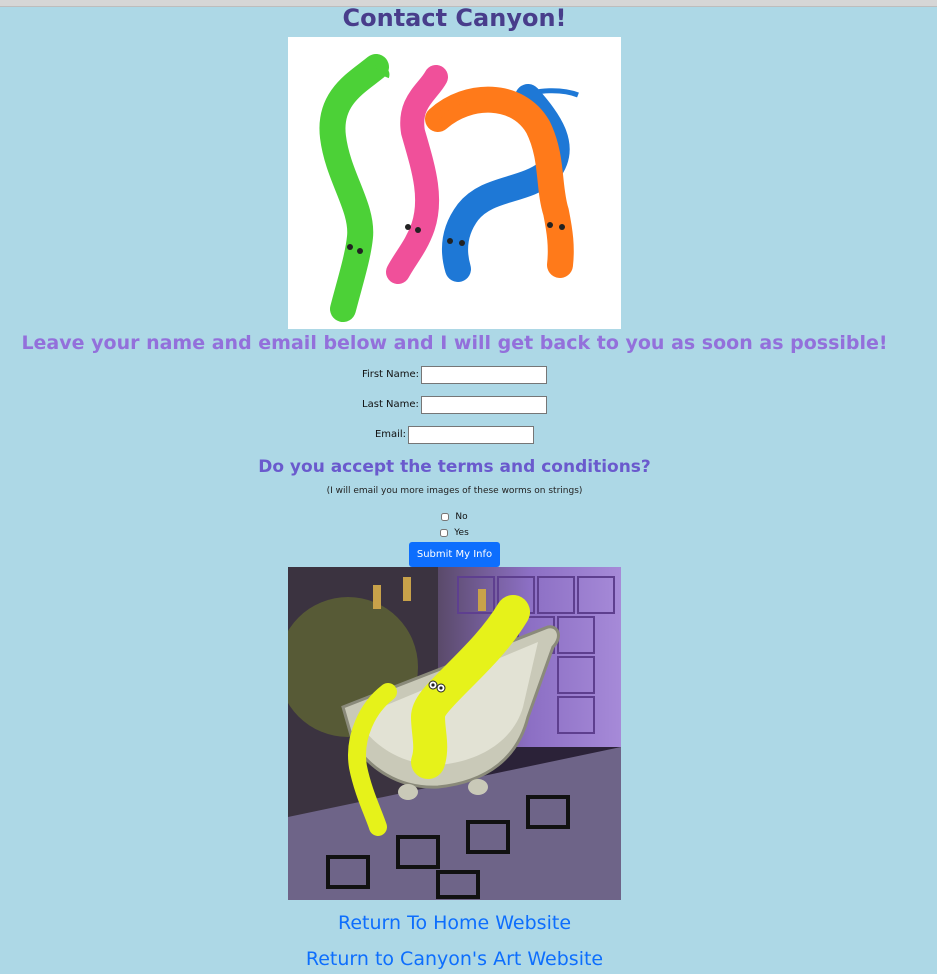  I want to click on email-row: Email:, so click(454, 435).